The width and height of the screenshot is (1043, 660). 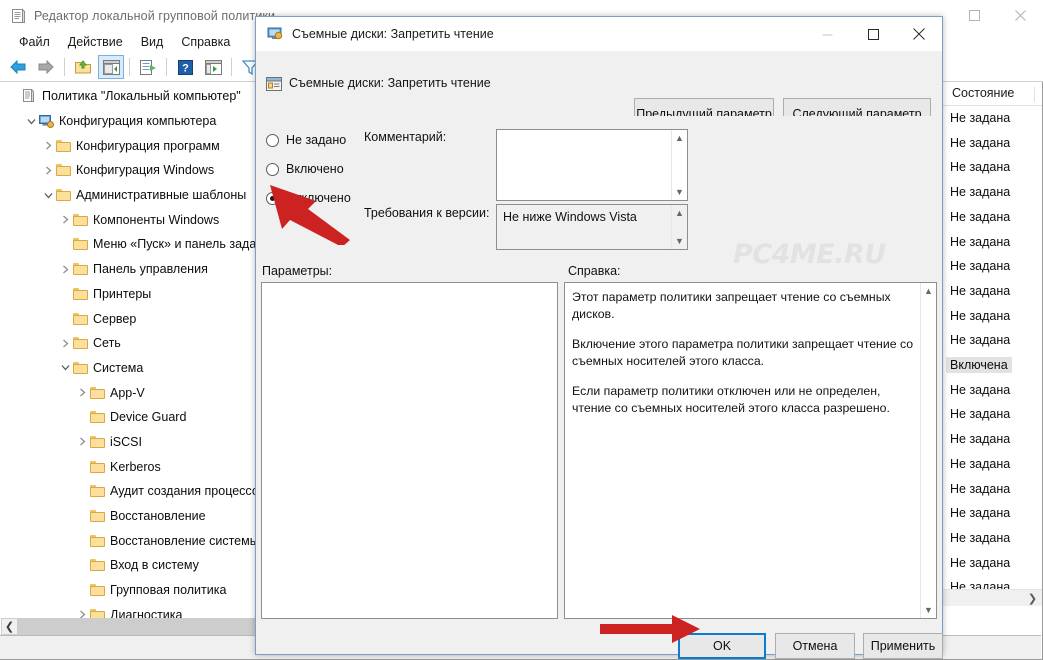 What do you see at coordinates (903, 646) in the screenshot?
I see `apply-button: Применить` at bounding box center [903, 646].